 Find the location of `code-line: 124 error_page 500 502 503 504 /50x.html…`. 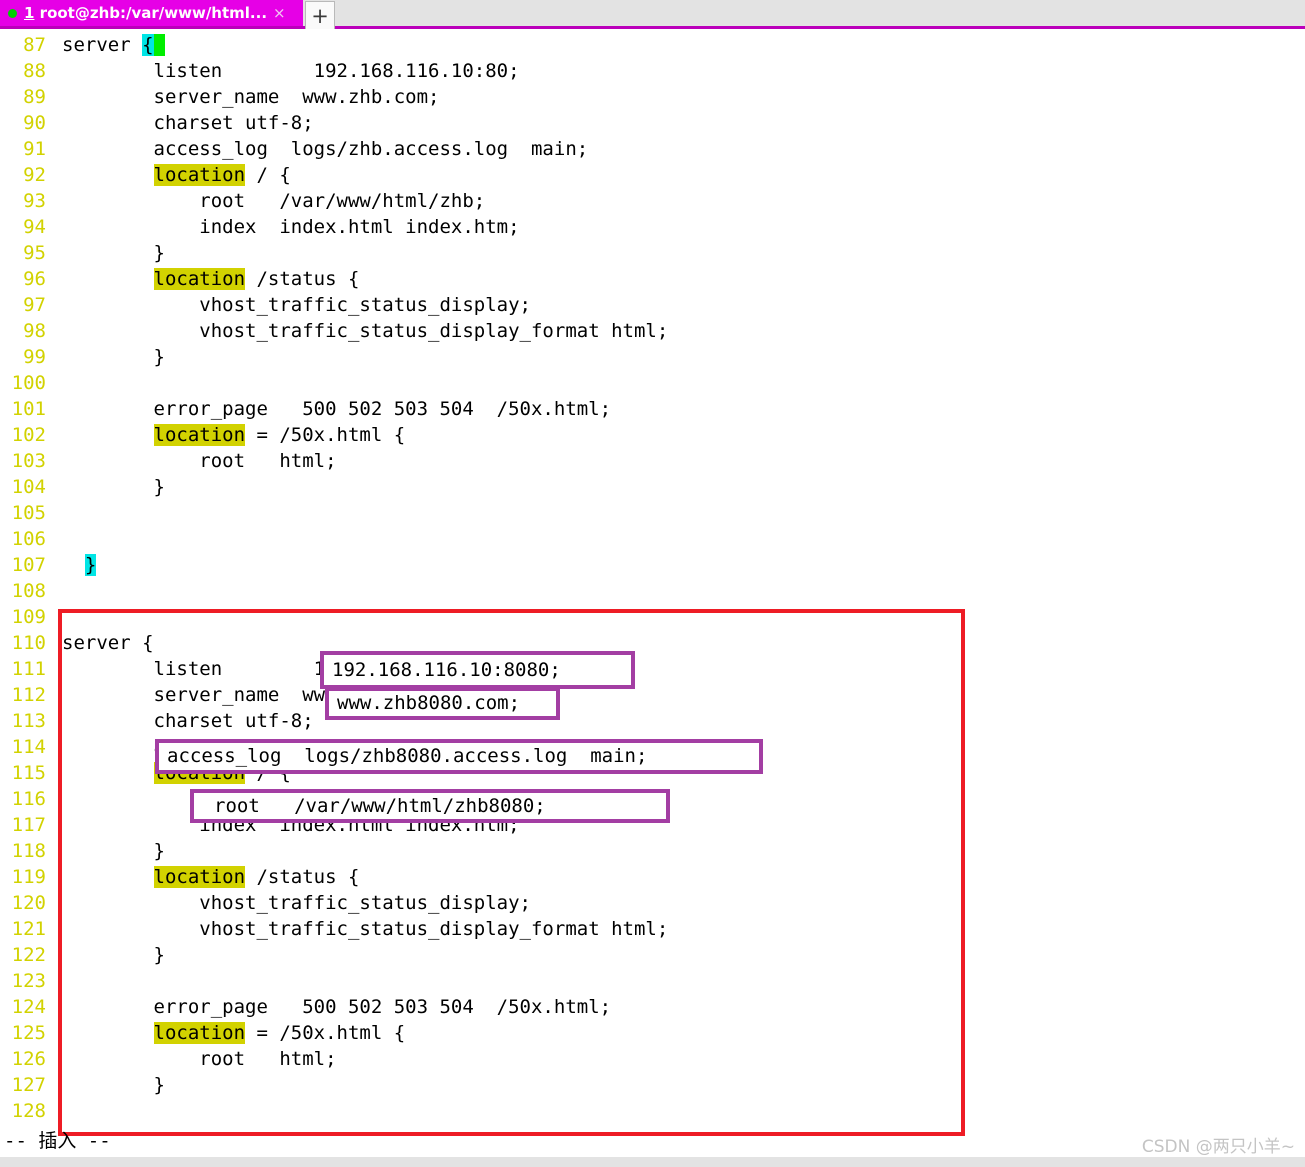

code-line: 124 error_page 500 502 503 504 /50x.html… is located at coordinates (652, 1007).